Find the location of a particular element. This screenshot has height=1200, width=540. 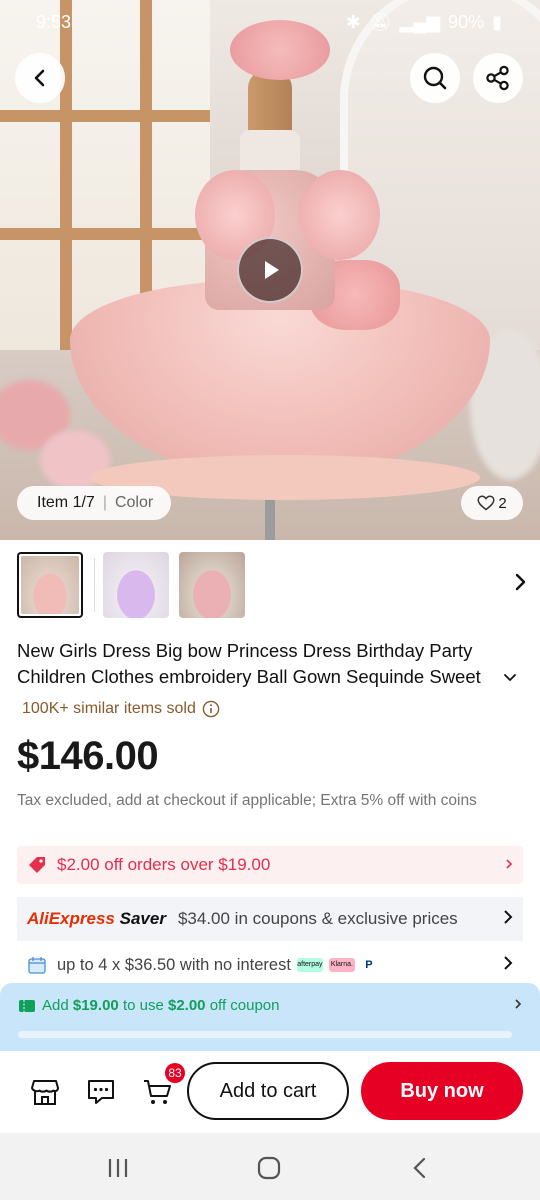

sold-count-text: 100K+ similar items sold is located at coordinates (109, 708).